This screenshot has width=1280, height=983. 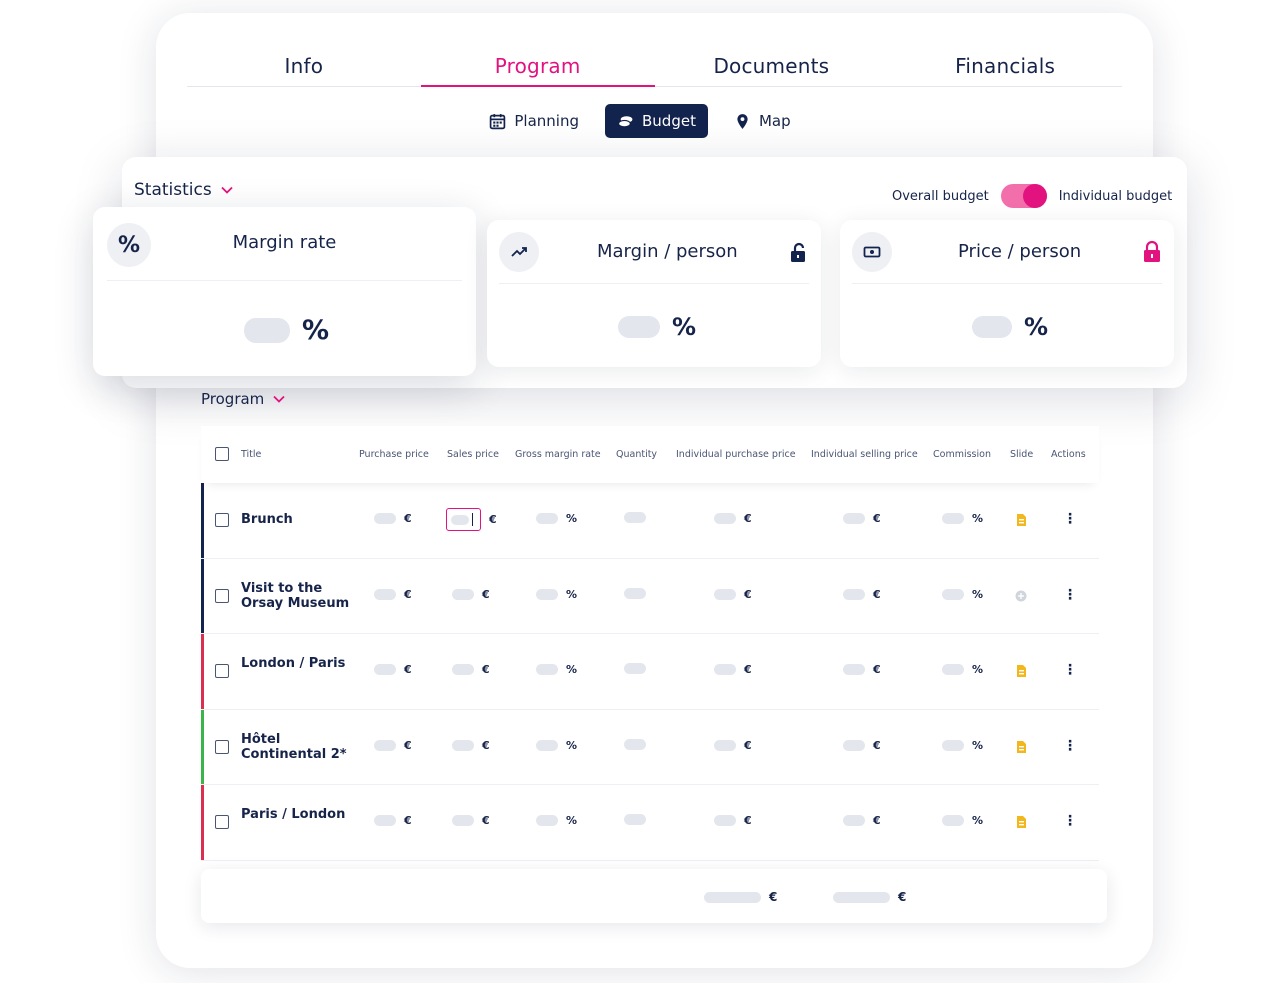 What do you see at coordinates (1021, 596) in the screenshot?
I see `add-slide-icon` at bounding box center [1021, 596].